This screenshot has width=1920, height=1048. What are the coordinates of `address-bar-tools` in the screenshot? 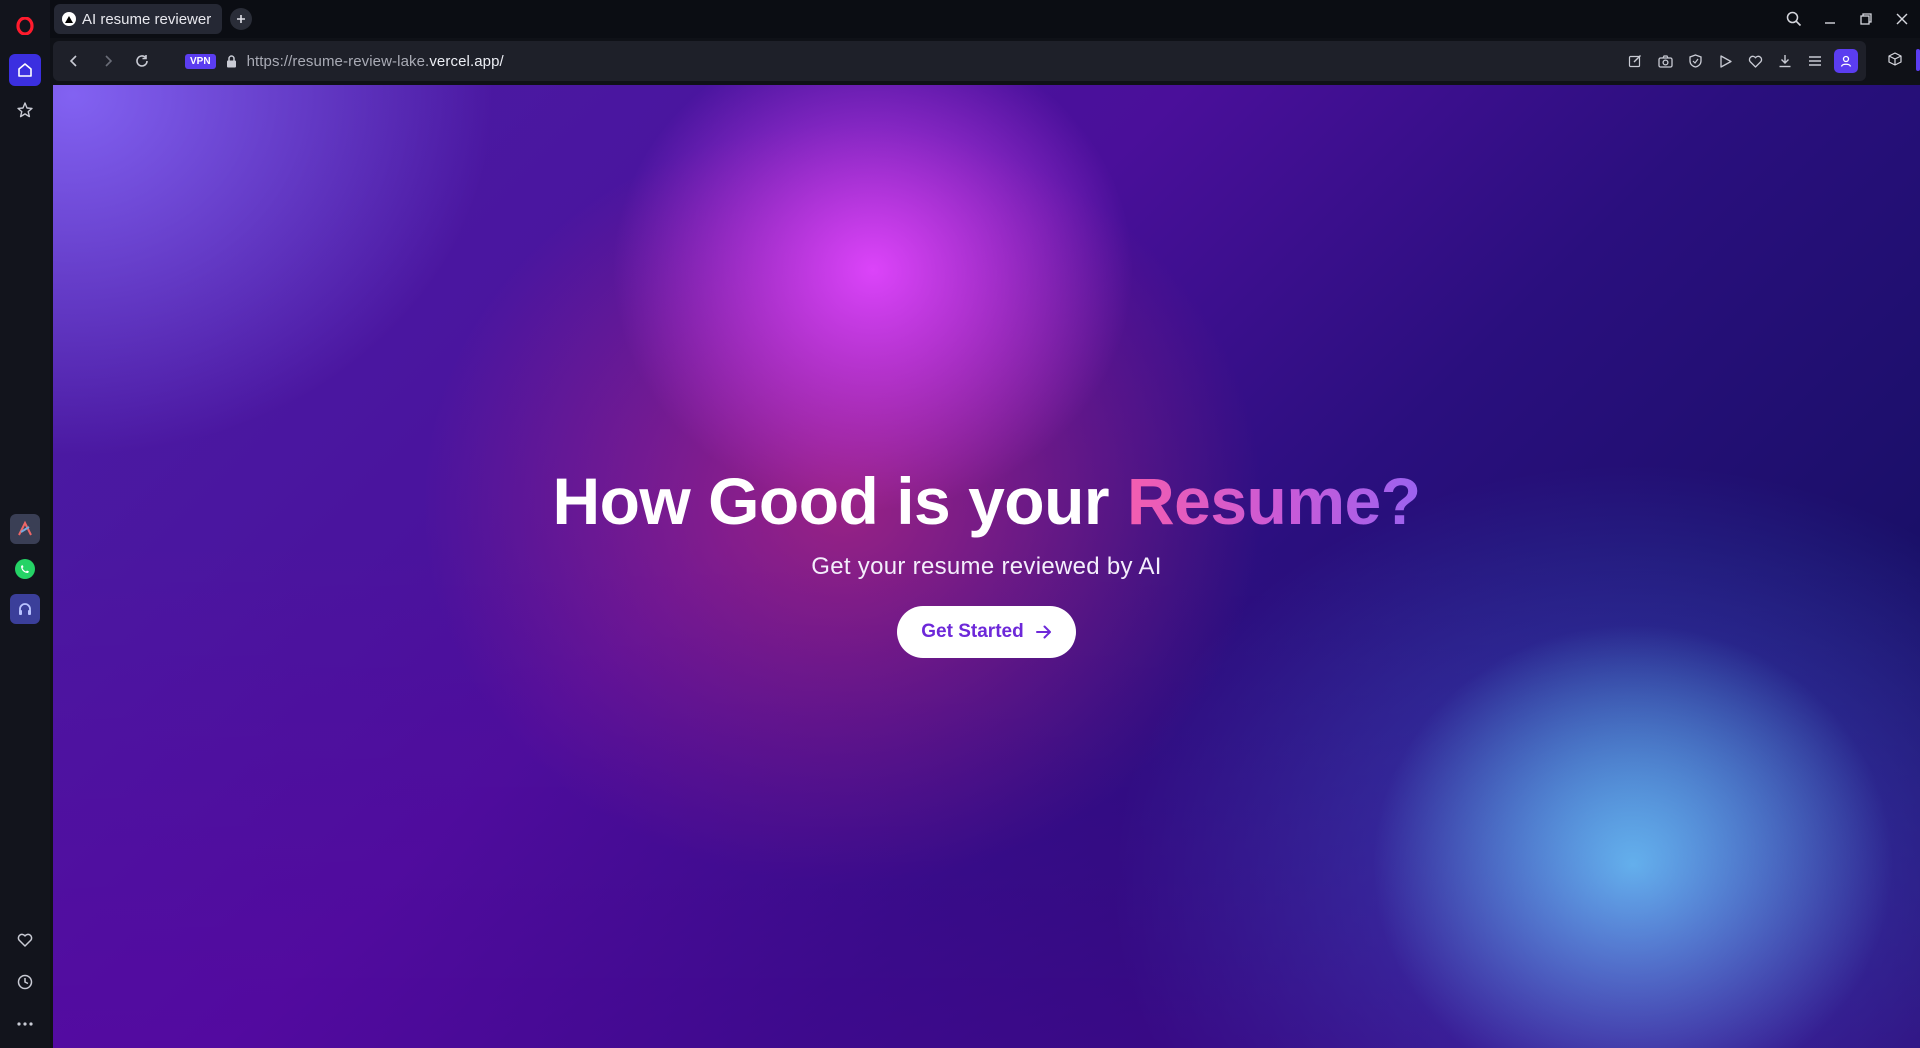 It's located at (1739, 61).